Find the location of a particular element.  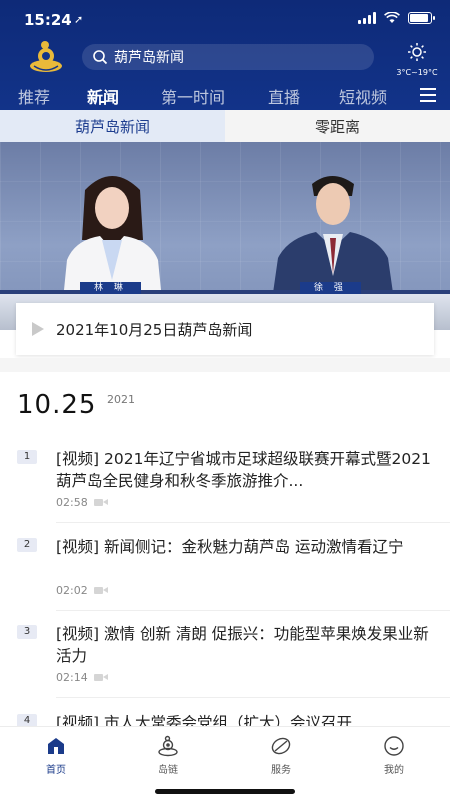

home-indicator is located at coordinates (225, 791).